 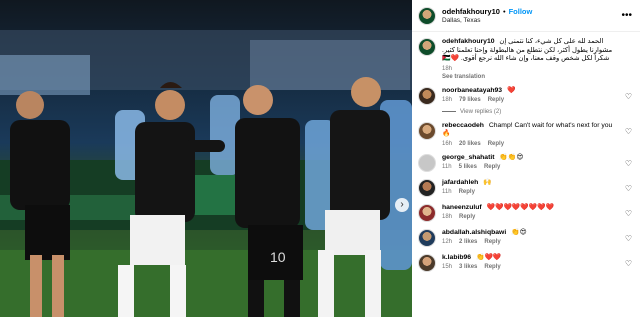 I want to click on list-item: k.labib96 👏❤️❤️ 15h 3 likes Reply ♡, so click(x=526, y=262).